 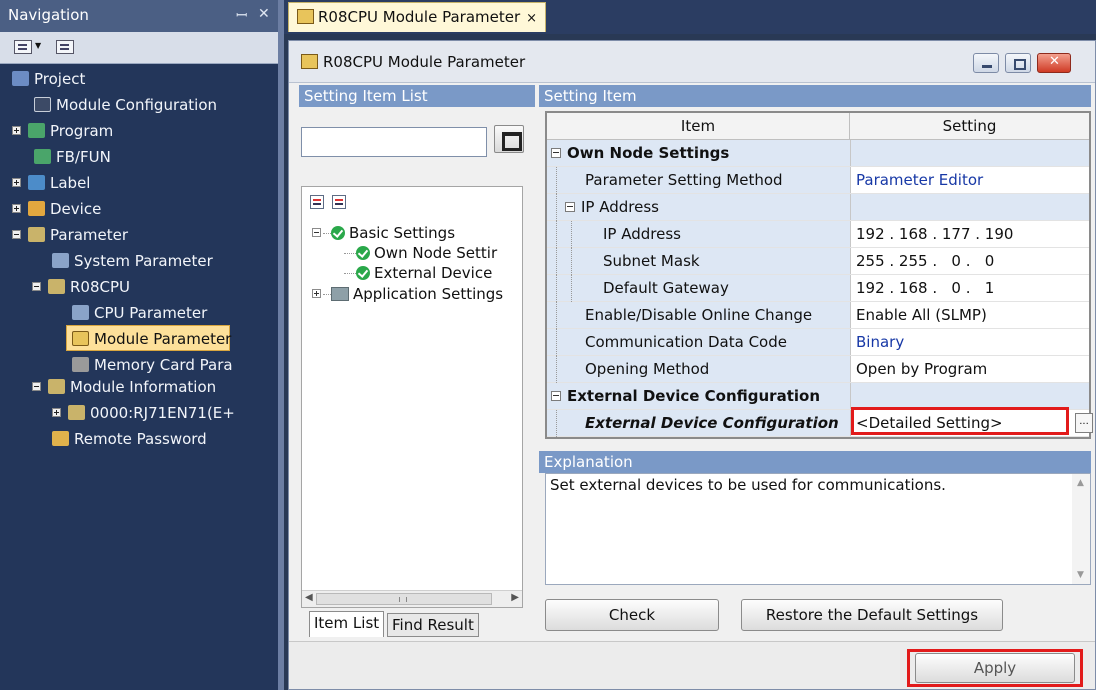 I want to click on horizontal-scrollbar: ◀ ▶, so click(x=412, y=598).